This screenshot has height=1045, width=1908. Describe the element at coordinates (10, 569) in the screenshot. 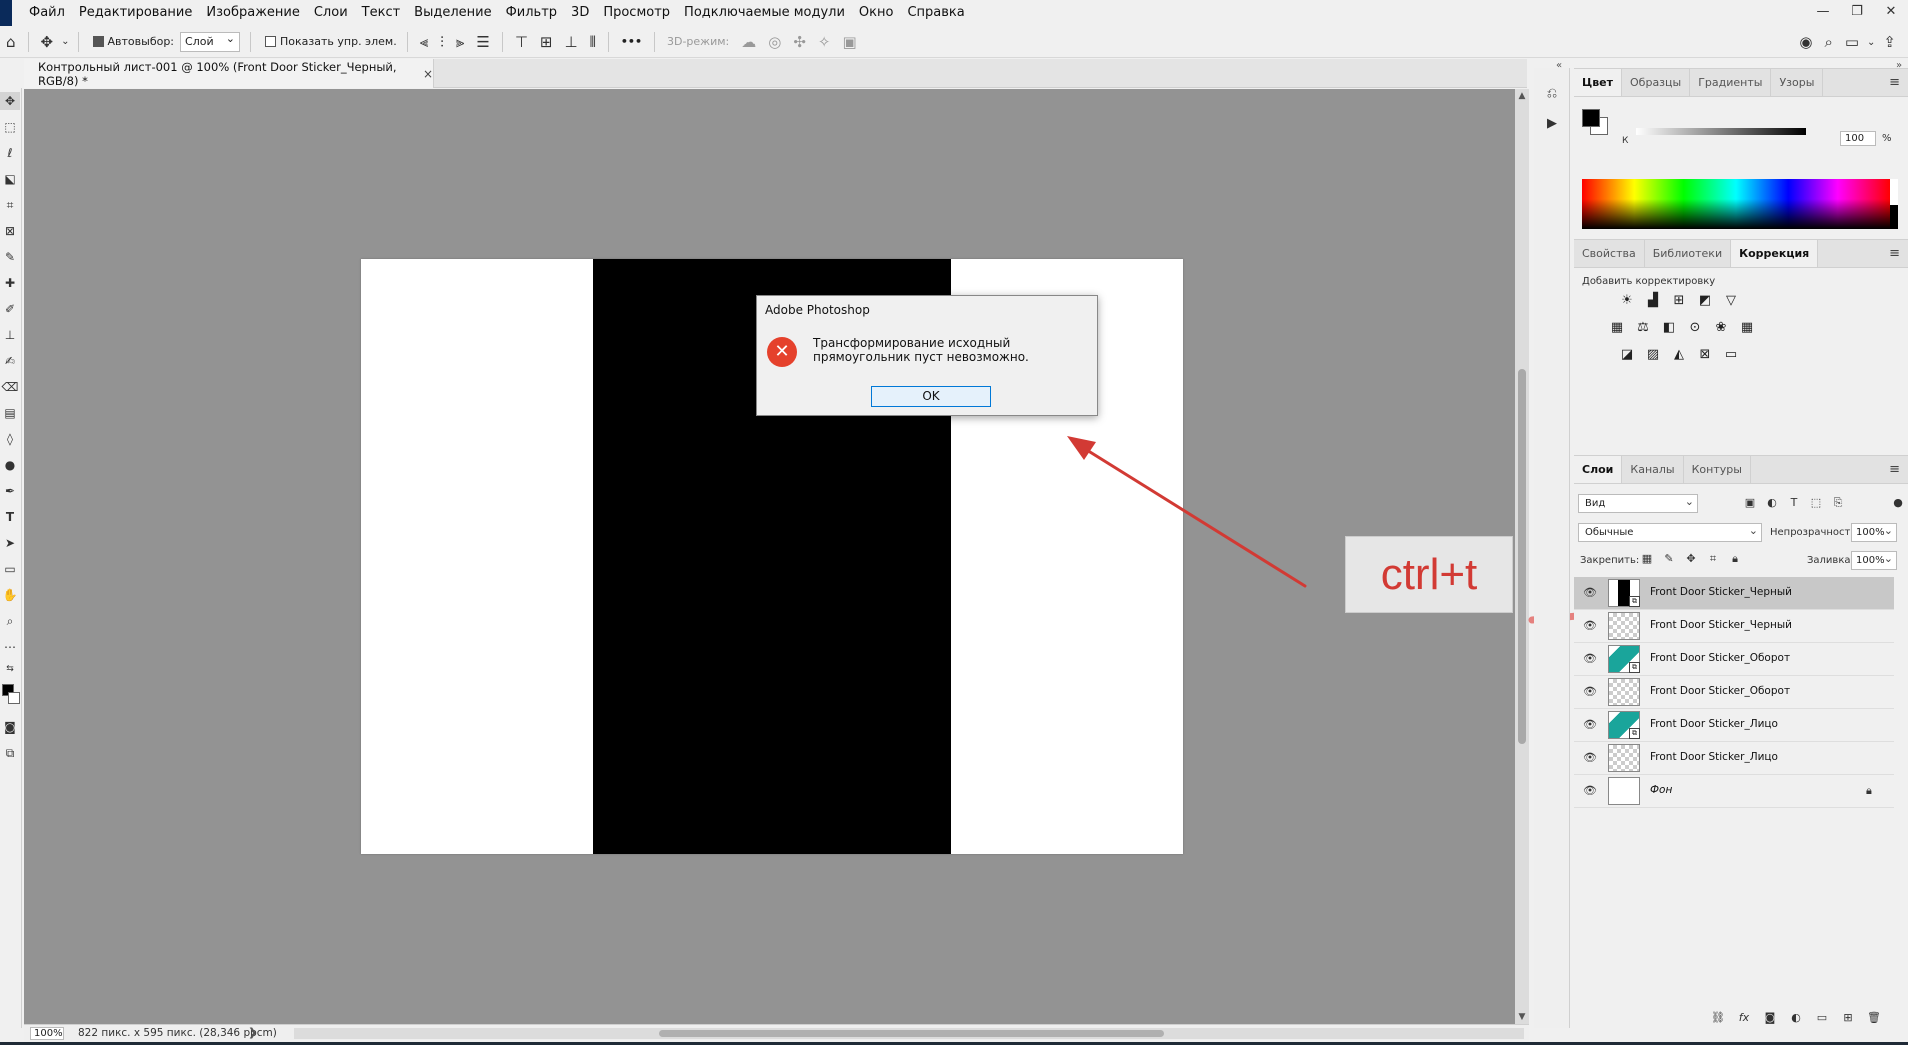

I see `shape-tool-icon: ▭` at that location.